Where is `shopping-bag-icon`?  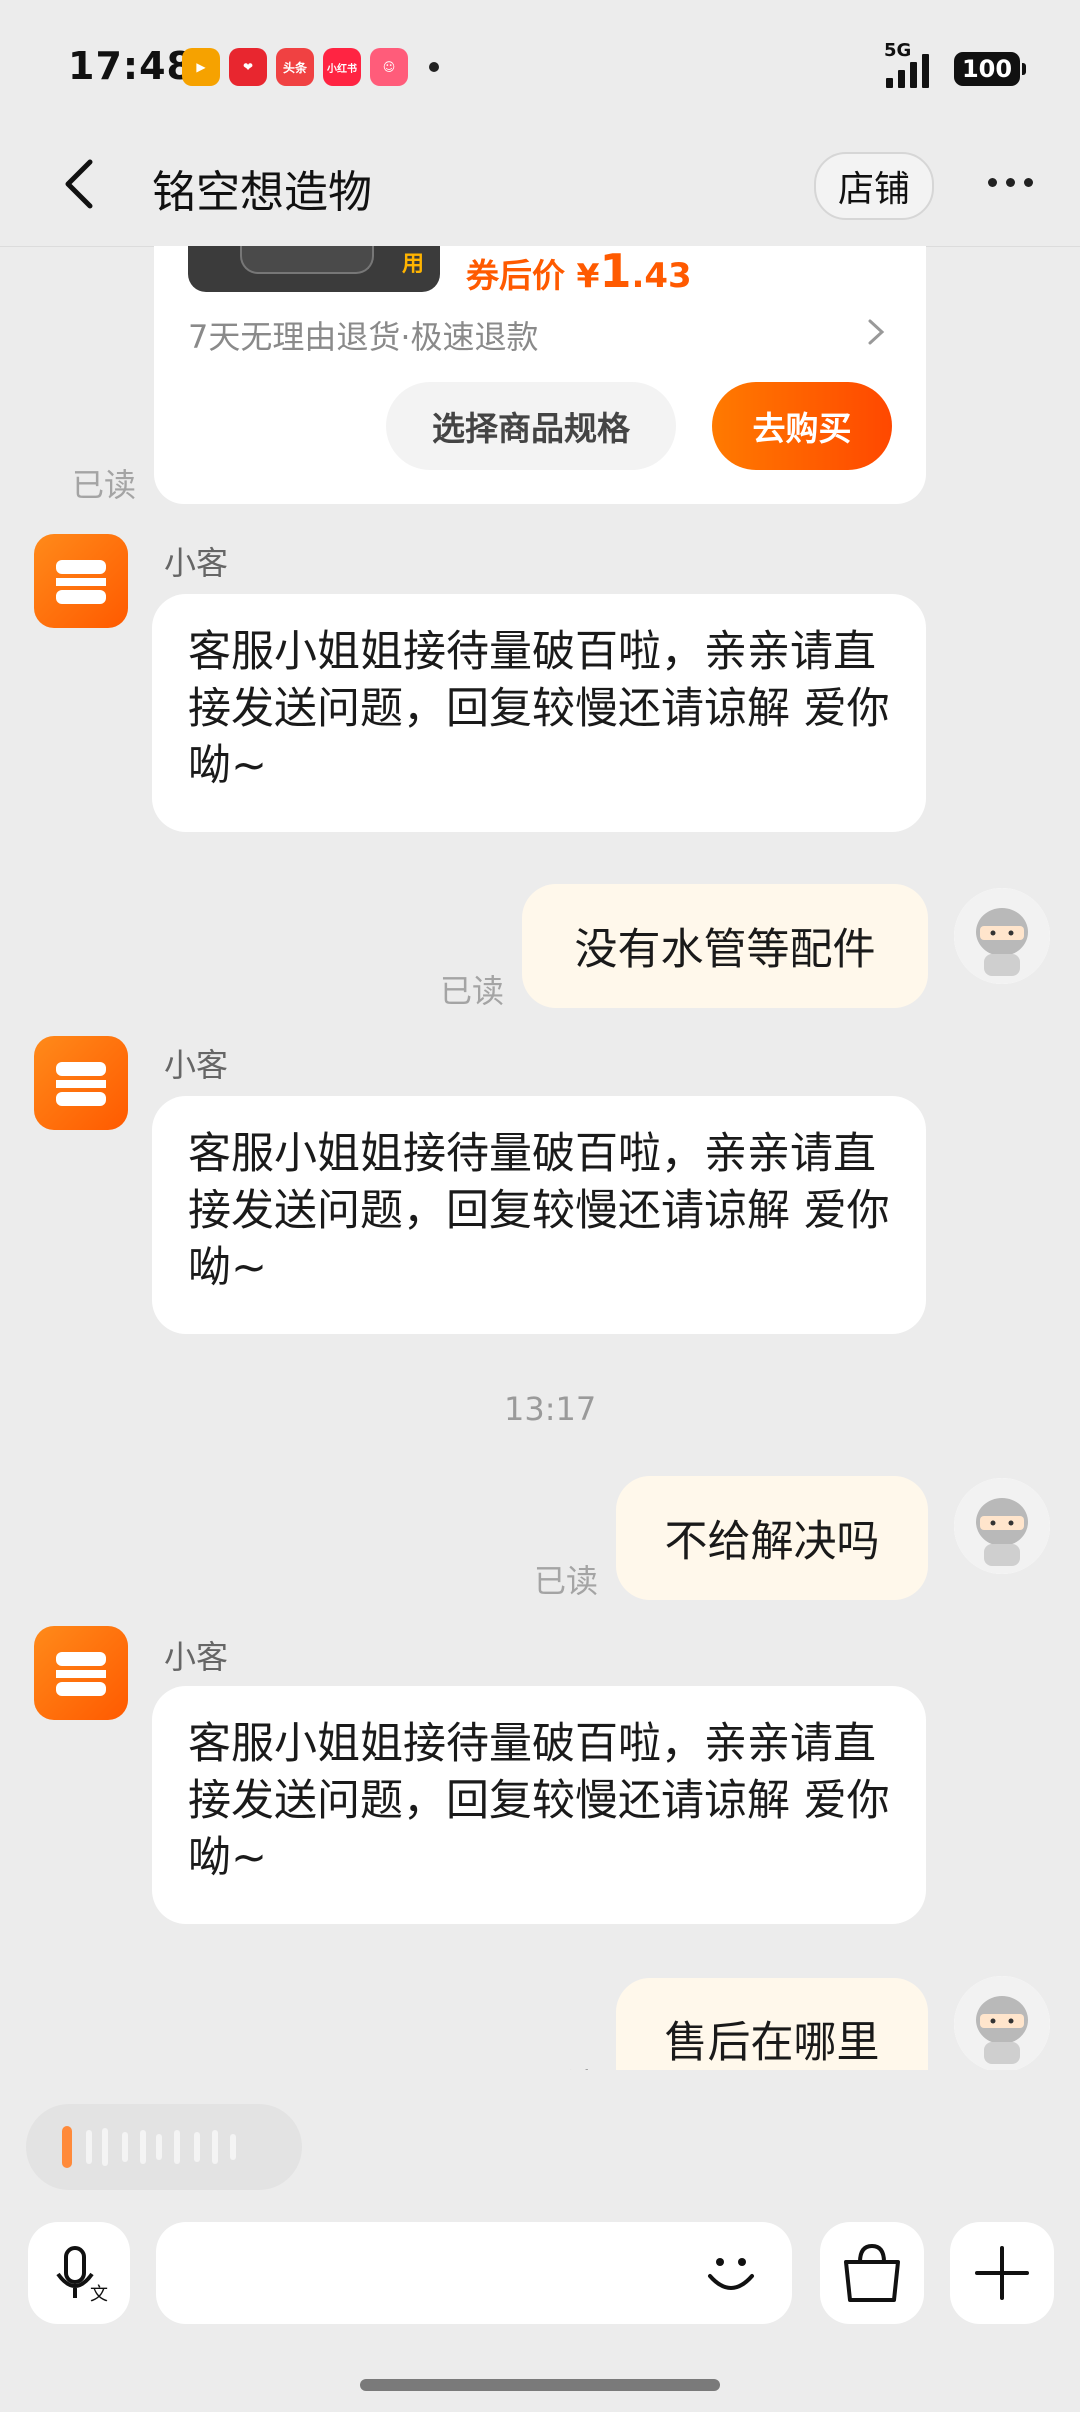 shopping-bag-icon is located at coordinates (872, 2272).